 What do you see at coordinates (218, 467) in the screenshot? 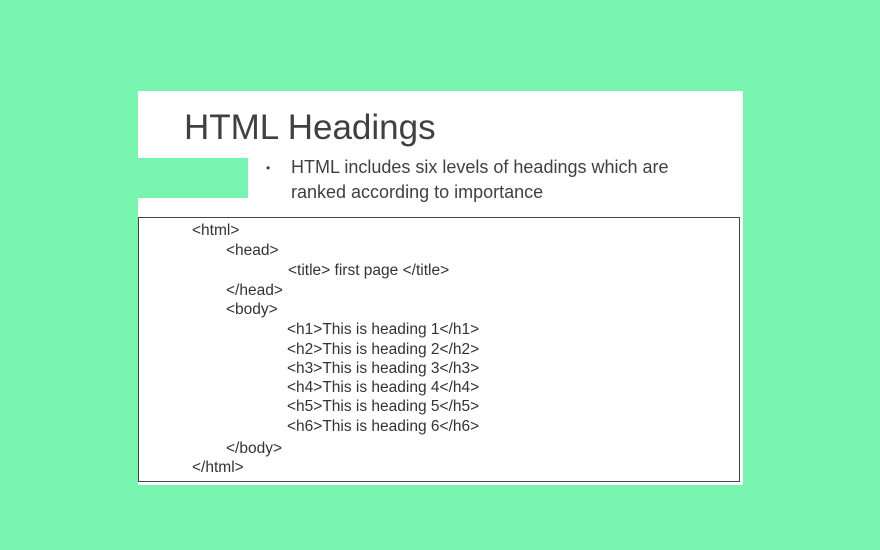
I see `code-line-html-close: </html>` at bounding box center [218, 467].